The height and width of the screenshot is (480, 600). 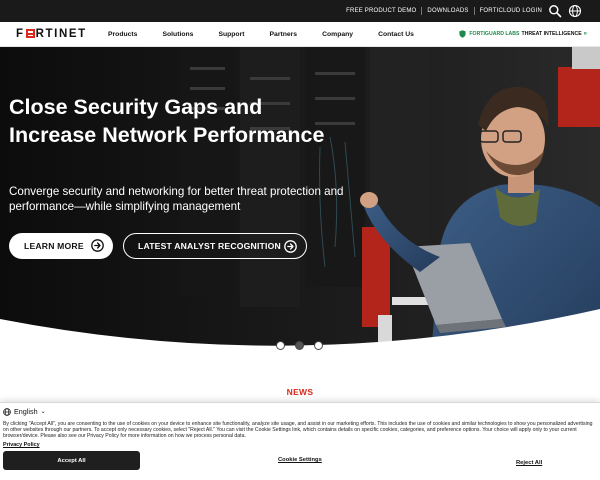 What do you see at coordinates (555, 11) in the screenshot?
I see `search-icon` at bounding box center [555, 11].